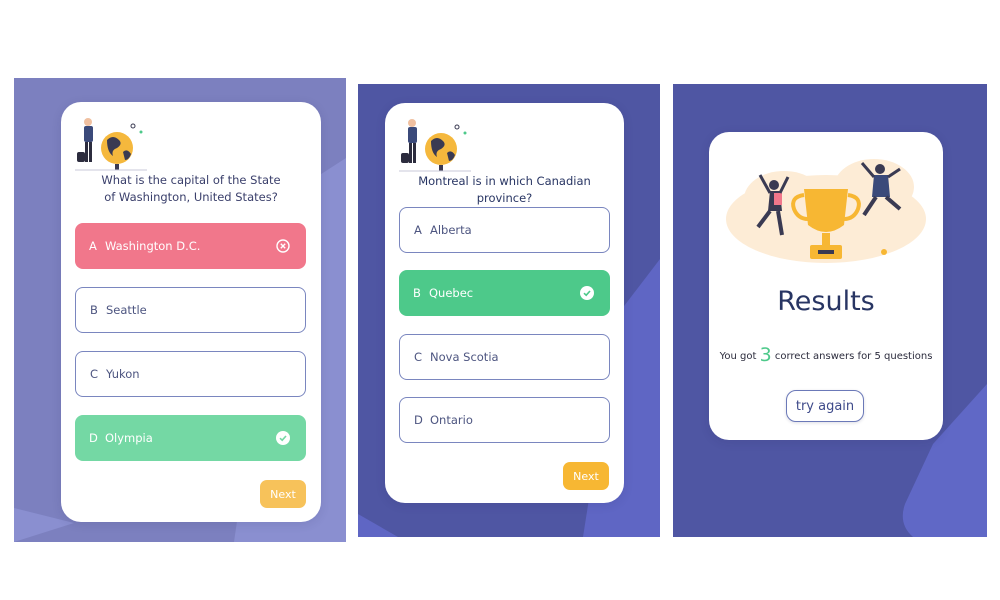  I want to click on answer-option-b: B Quebec, so click(504, 293).